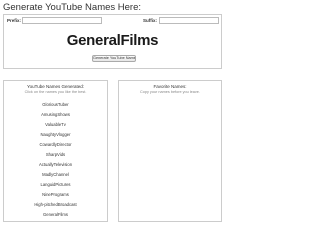 The width and height of the screenshot is (320, 240). What do you see at coordinates (55, 135) in the screenshot?
I see `name-item: NaughtyVlogger` at bounding box center [55, 135].